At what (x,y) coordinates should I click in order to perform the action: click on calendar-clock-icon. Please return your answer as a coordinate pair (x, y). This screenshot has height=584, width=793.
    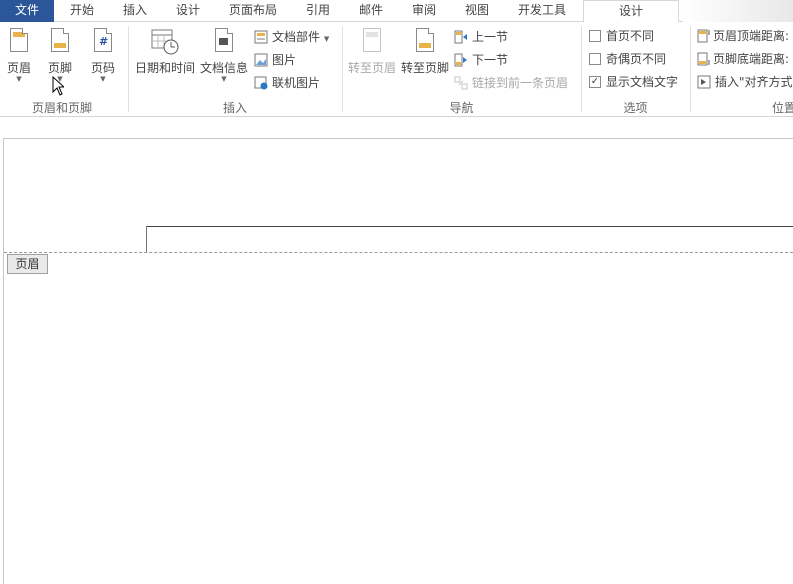
    Looking at the image, I should click on (165, 41).